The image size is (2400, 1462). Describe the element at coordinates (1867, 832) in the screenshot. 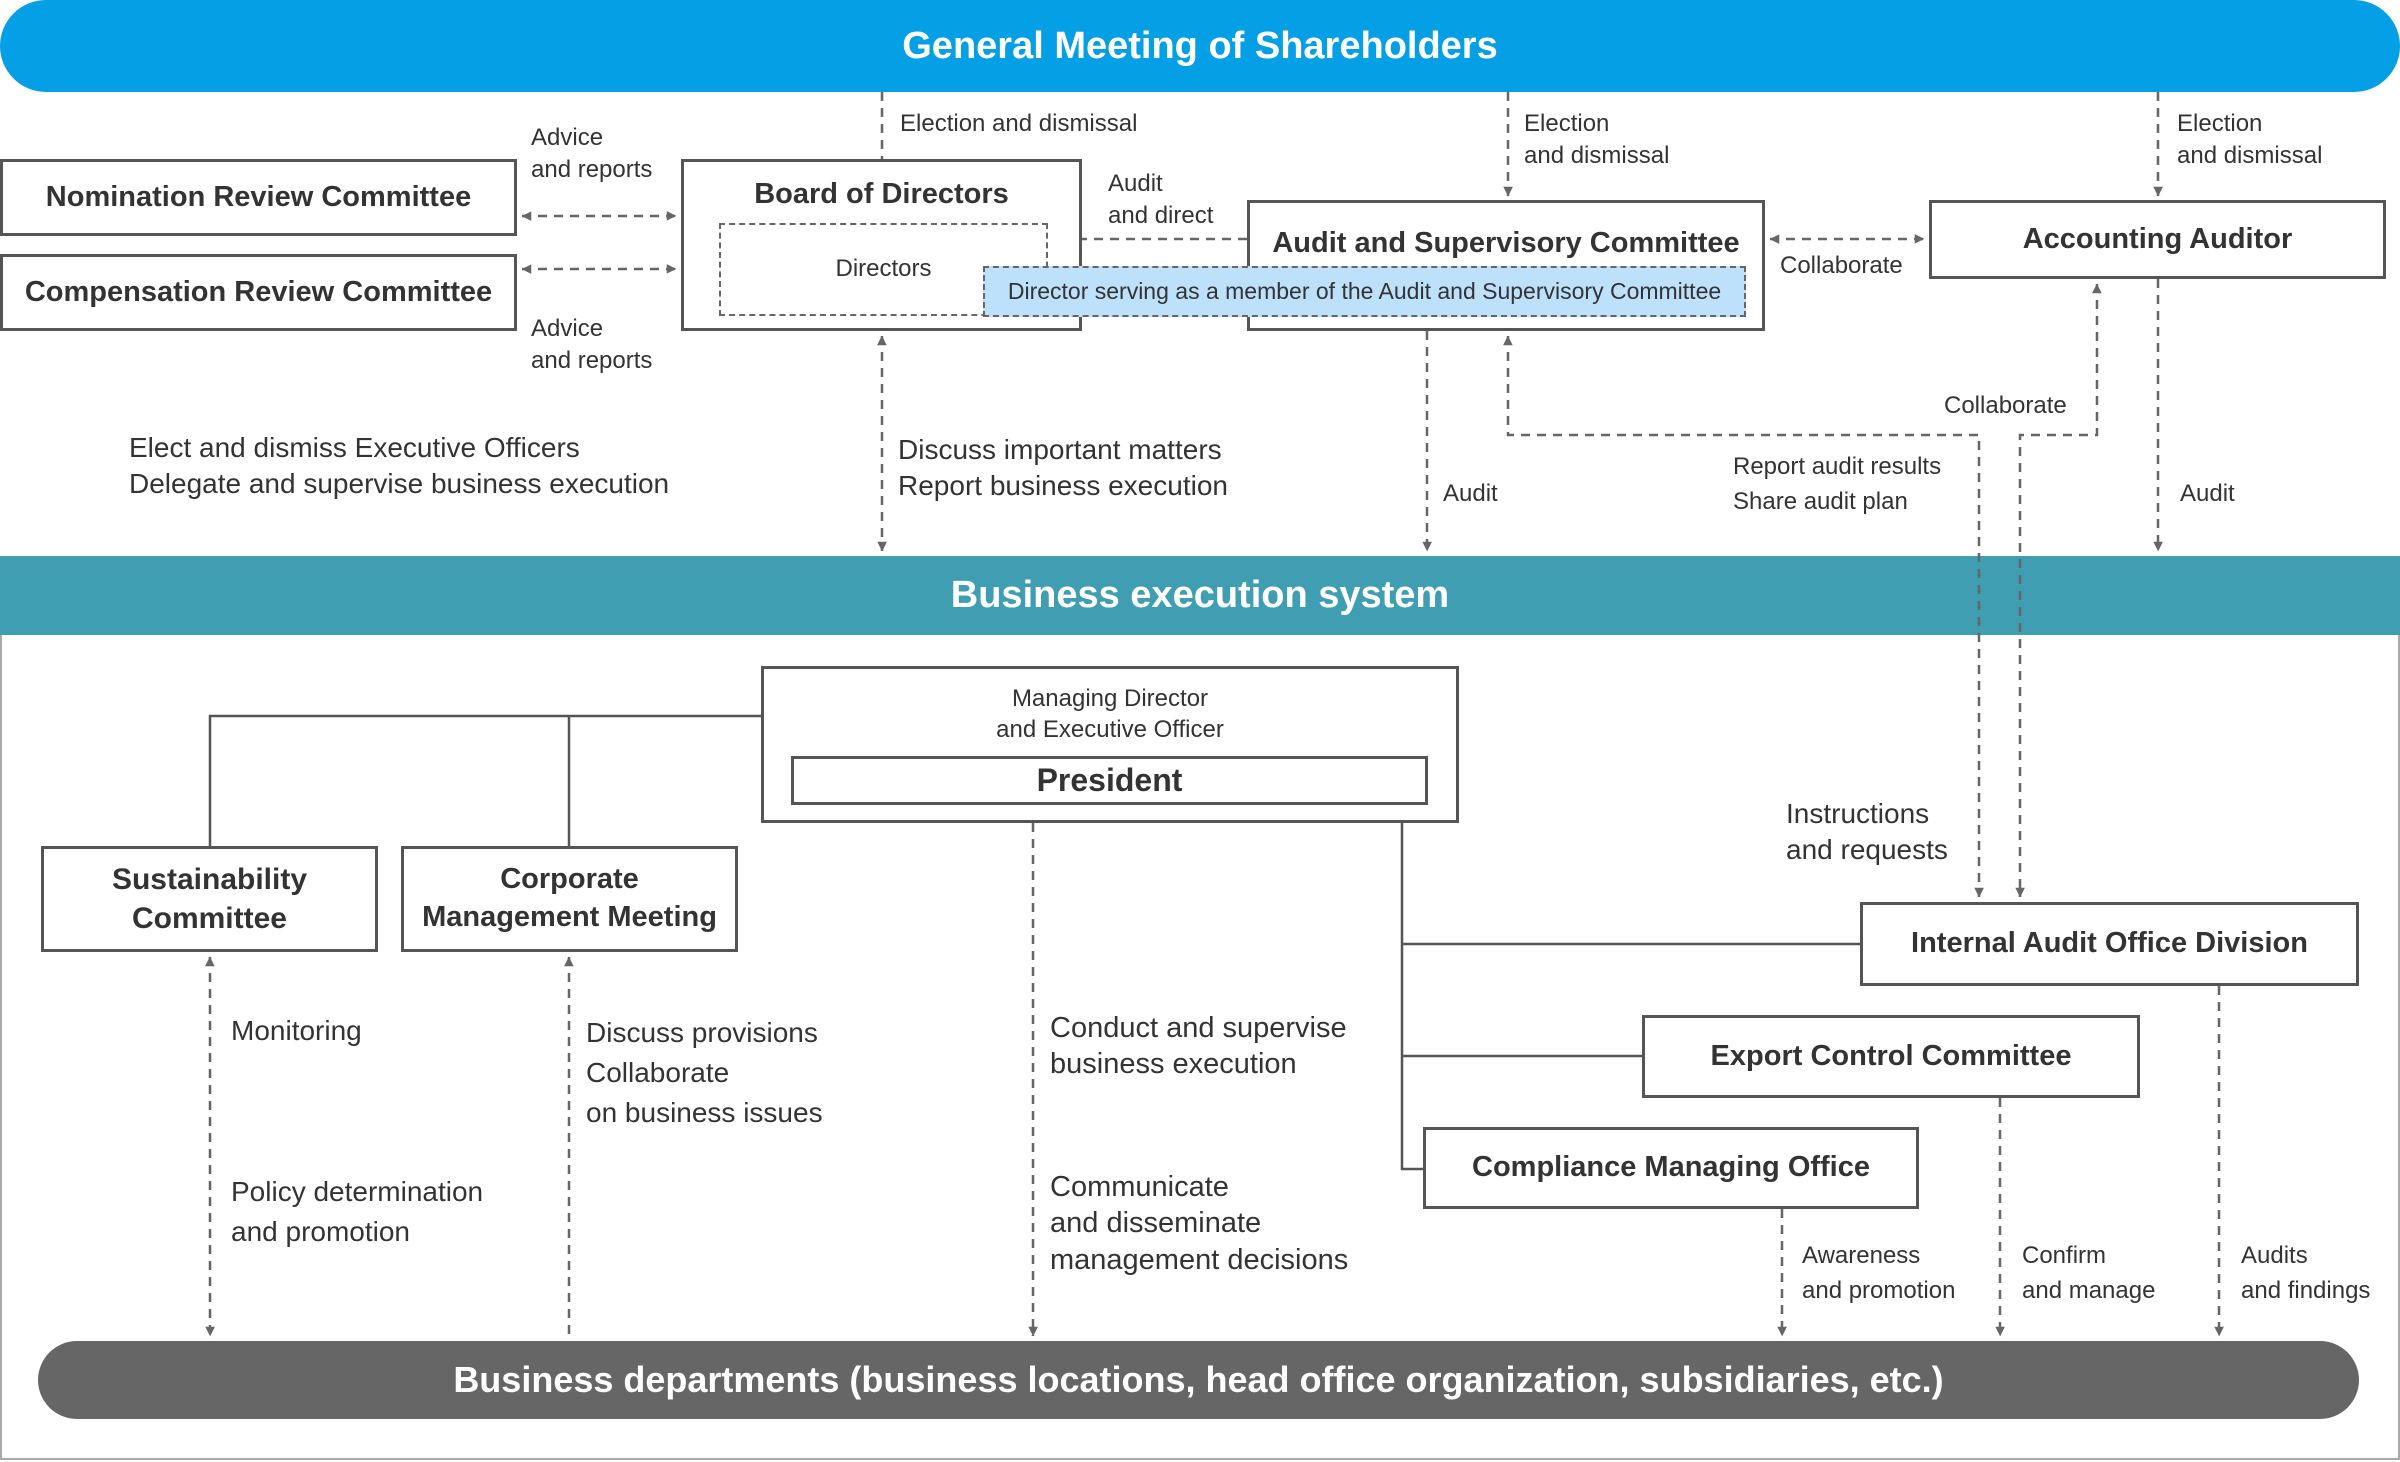

I see `instructions-requests-label: Instructions and requests` at that location.